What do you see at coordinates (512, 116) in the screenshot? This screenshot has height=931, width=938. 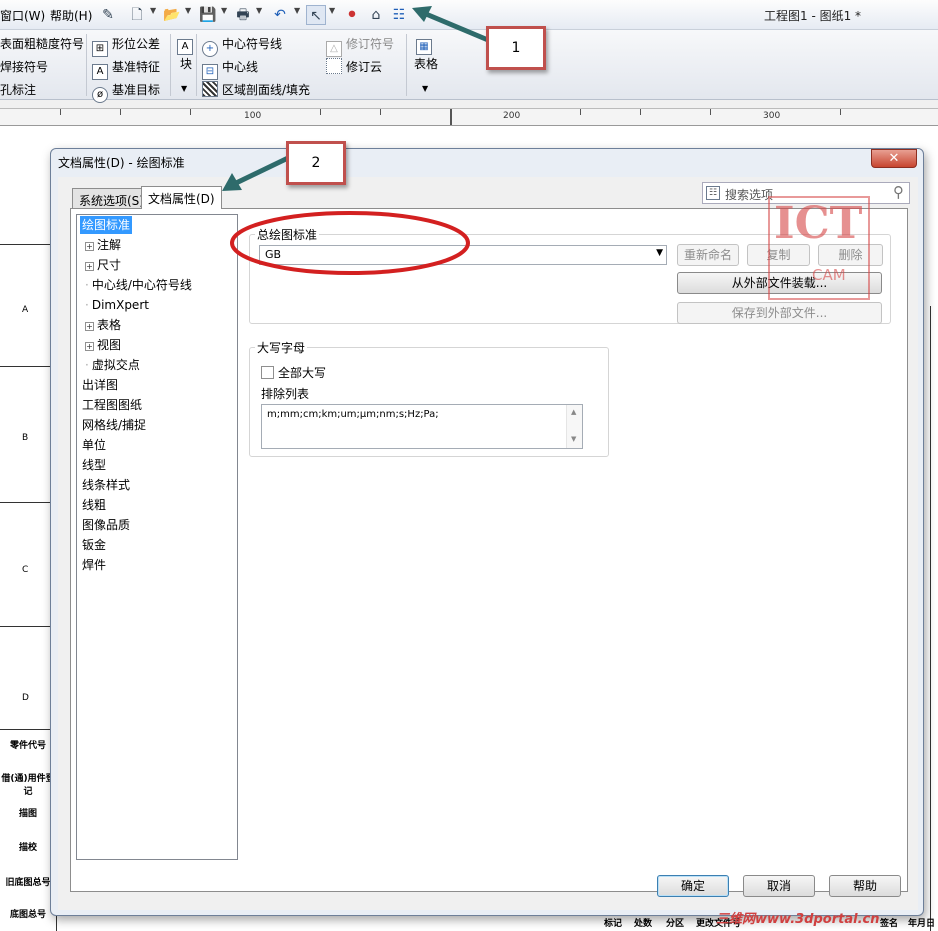 I see `ruler-label: 200` at bounding box center [512, 116].